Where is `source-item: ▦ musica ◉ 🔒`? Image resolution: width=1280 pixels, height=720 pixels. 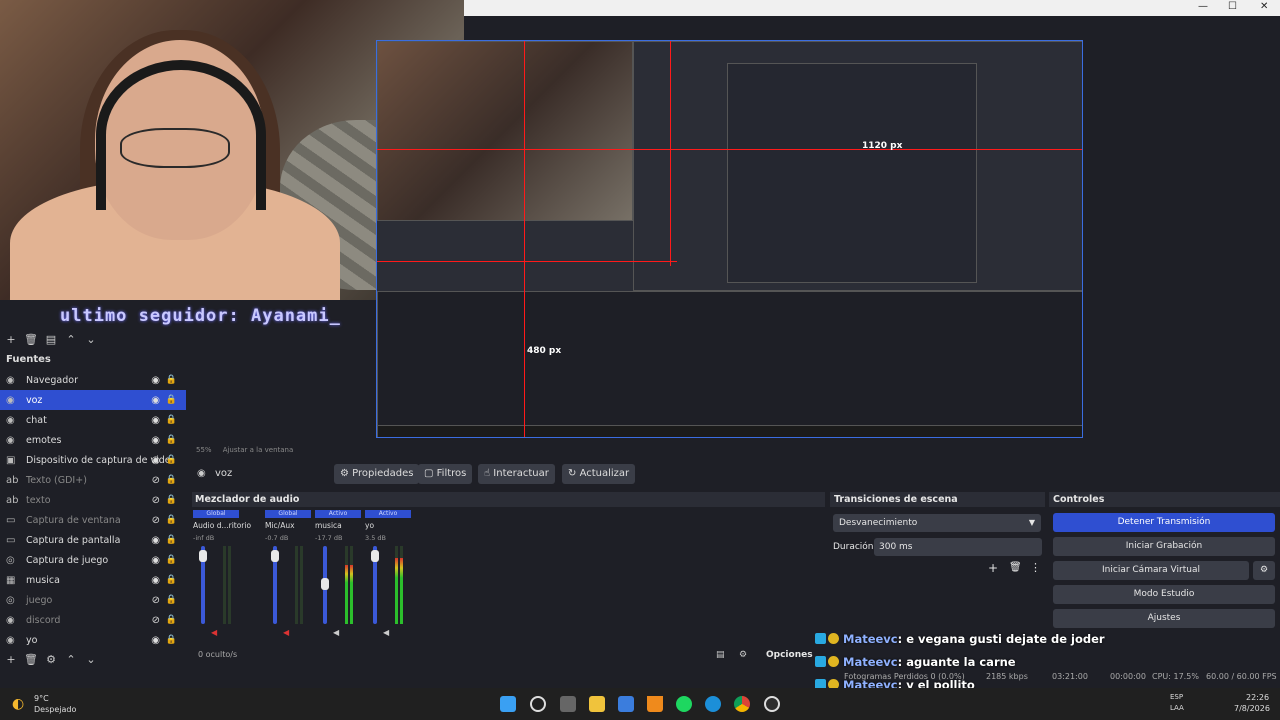
source-item: ▦ musica ◉ 🔒 is located at coordinates (93, 580).